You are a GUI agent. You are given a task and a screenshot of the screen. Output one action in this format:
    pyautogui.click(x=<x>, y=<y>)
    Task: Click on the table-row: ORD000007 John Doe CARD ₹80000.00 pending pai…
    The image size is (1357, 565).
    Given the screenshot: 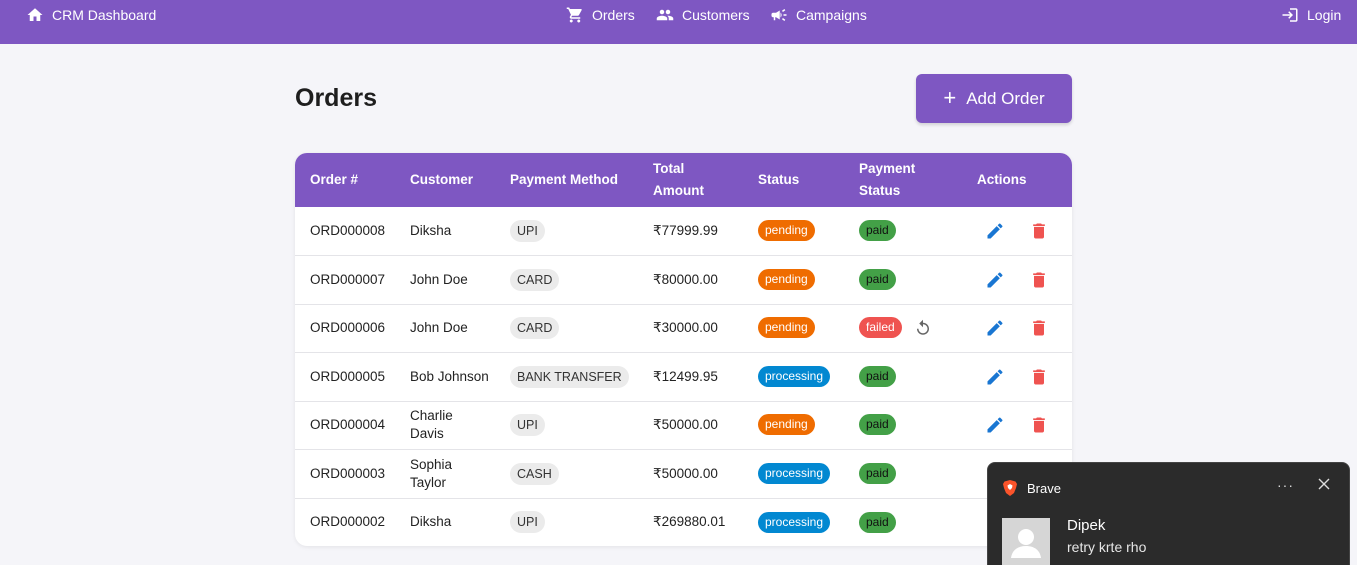 What is the action you would take?
    pyautogui.click(x=683, y=280)
    